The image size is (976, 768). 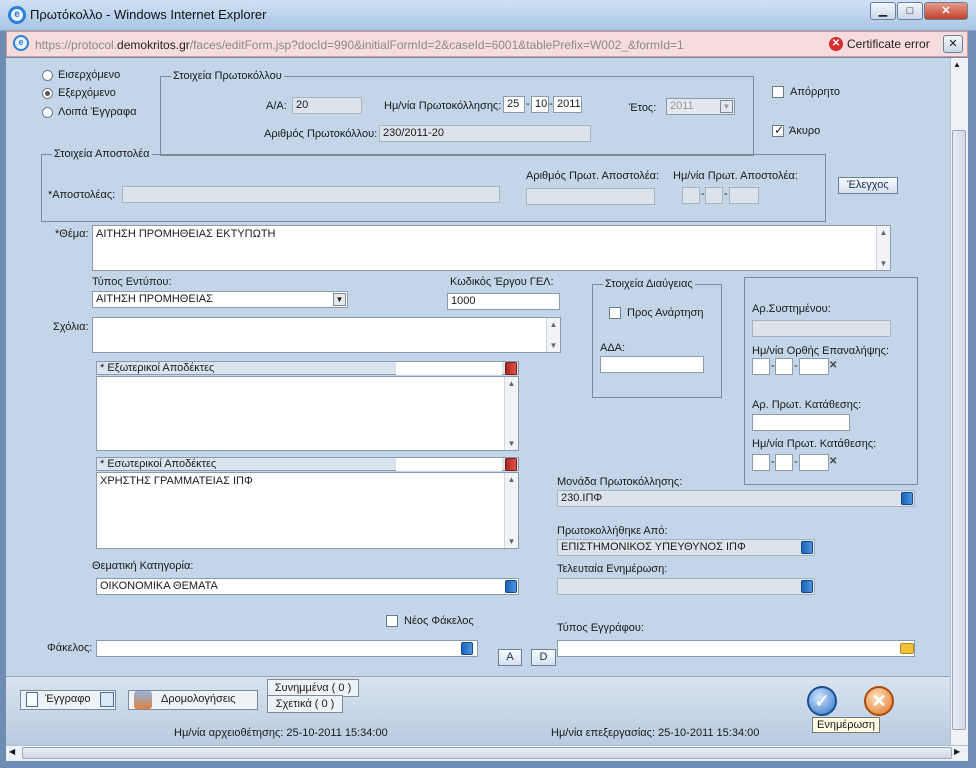 What do you see at coordinates (784, 366) in the screenshot?
I see `delivery-date-month` at bounding box center [784, 366].